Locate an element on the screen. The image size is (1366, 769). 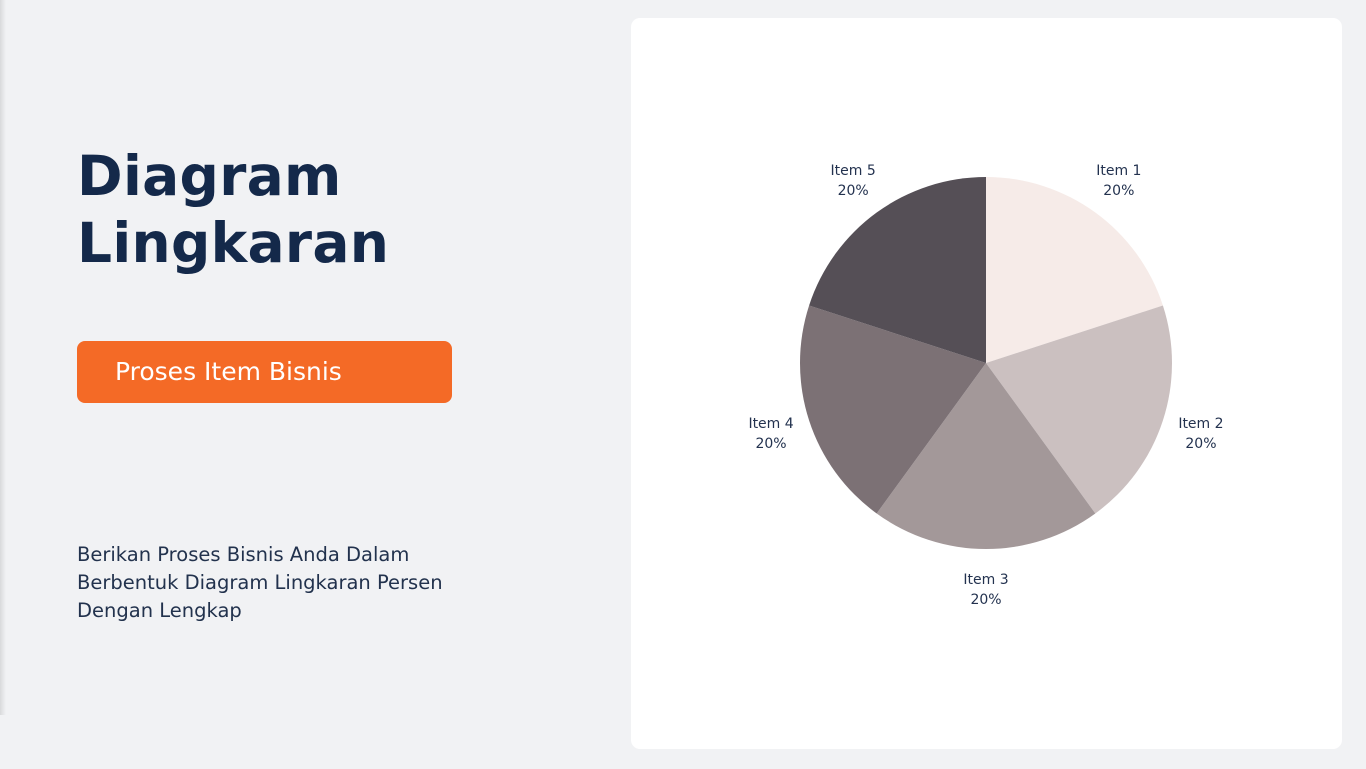
pie-slices is located at coordinates (986, 363).